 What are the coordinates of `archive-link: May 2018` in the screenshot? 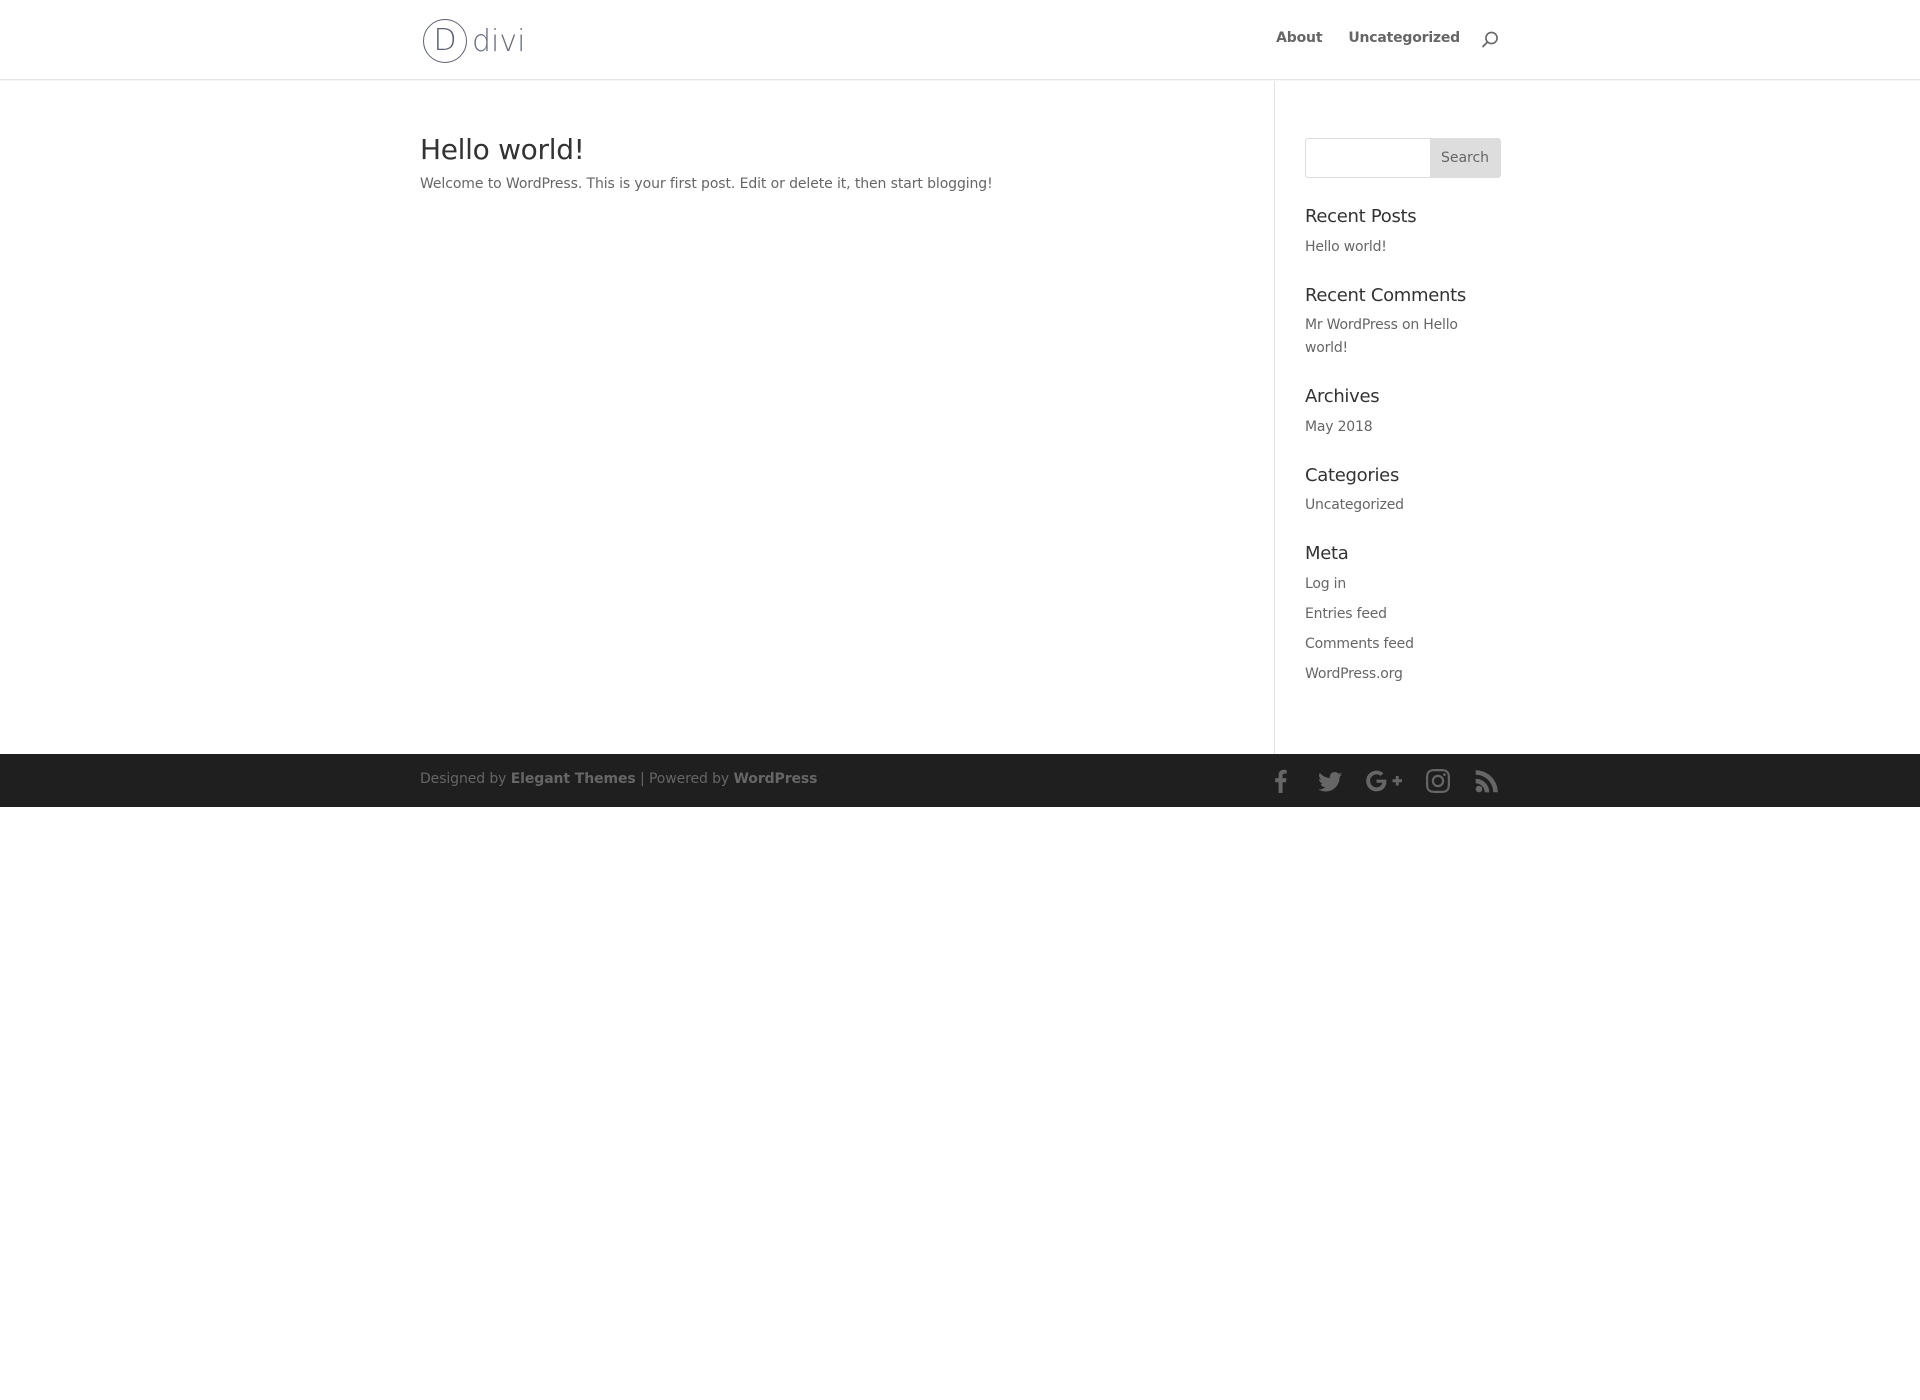 It's located at (1339, 427).